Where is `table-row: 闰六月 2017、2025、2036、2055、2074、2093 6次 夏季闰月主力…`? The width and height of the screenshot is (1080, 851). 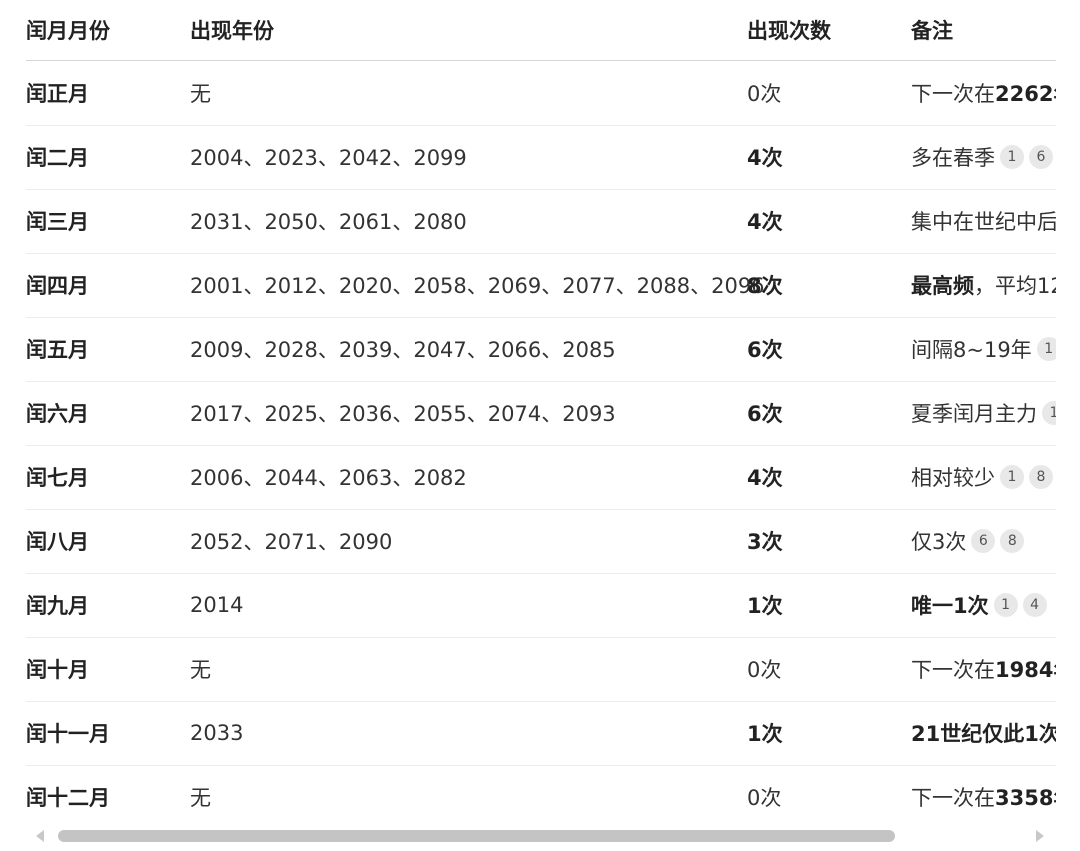
table-row: 闰六月 2017、2025、2036、2055、2074、2093 6次 夏季闰月主力… is located at coordinates (541, 413).